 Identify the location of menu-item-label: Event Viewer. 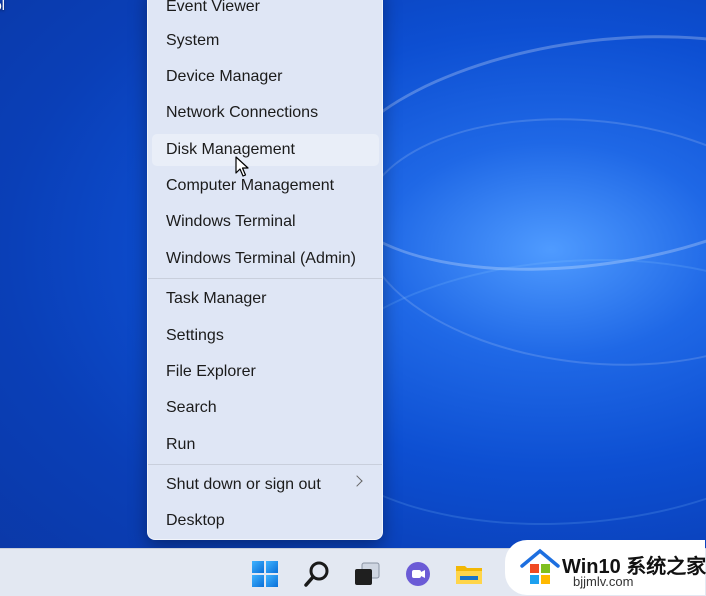
(213, 7).